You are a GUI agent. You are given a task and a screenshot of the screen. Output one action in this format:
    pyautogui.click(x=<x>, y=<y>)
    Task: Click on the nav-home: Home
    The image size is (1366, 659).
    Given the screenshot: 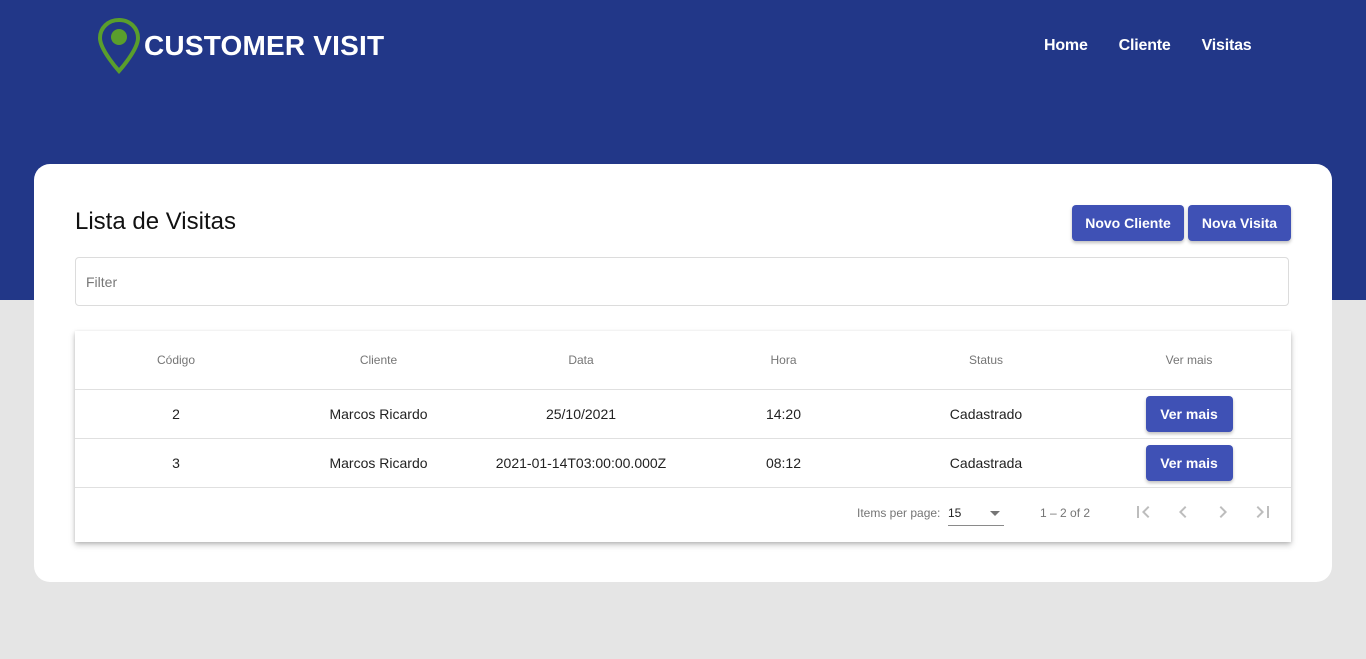 What is the action you would take?
    pyautogui.click(x=1066, y=46)
    